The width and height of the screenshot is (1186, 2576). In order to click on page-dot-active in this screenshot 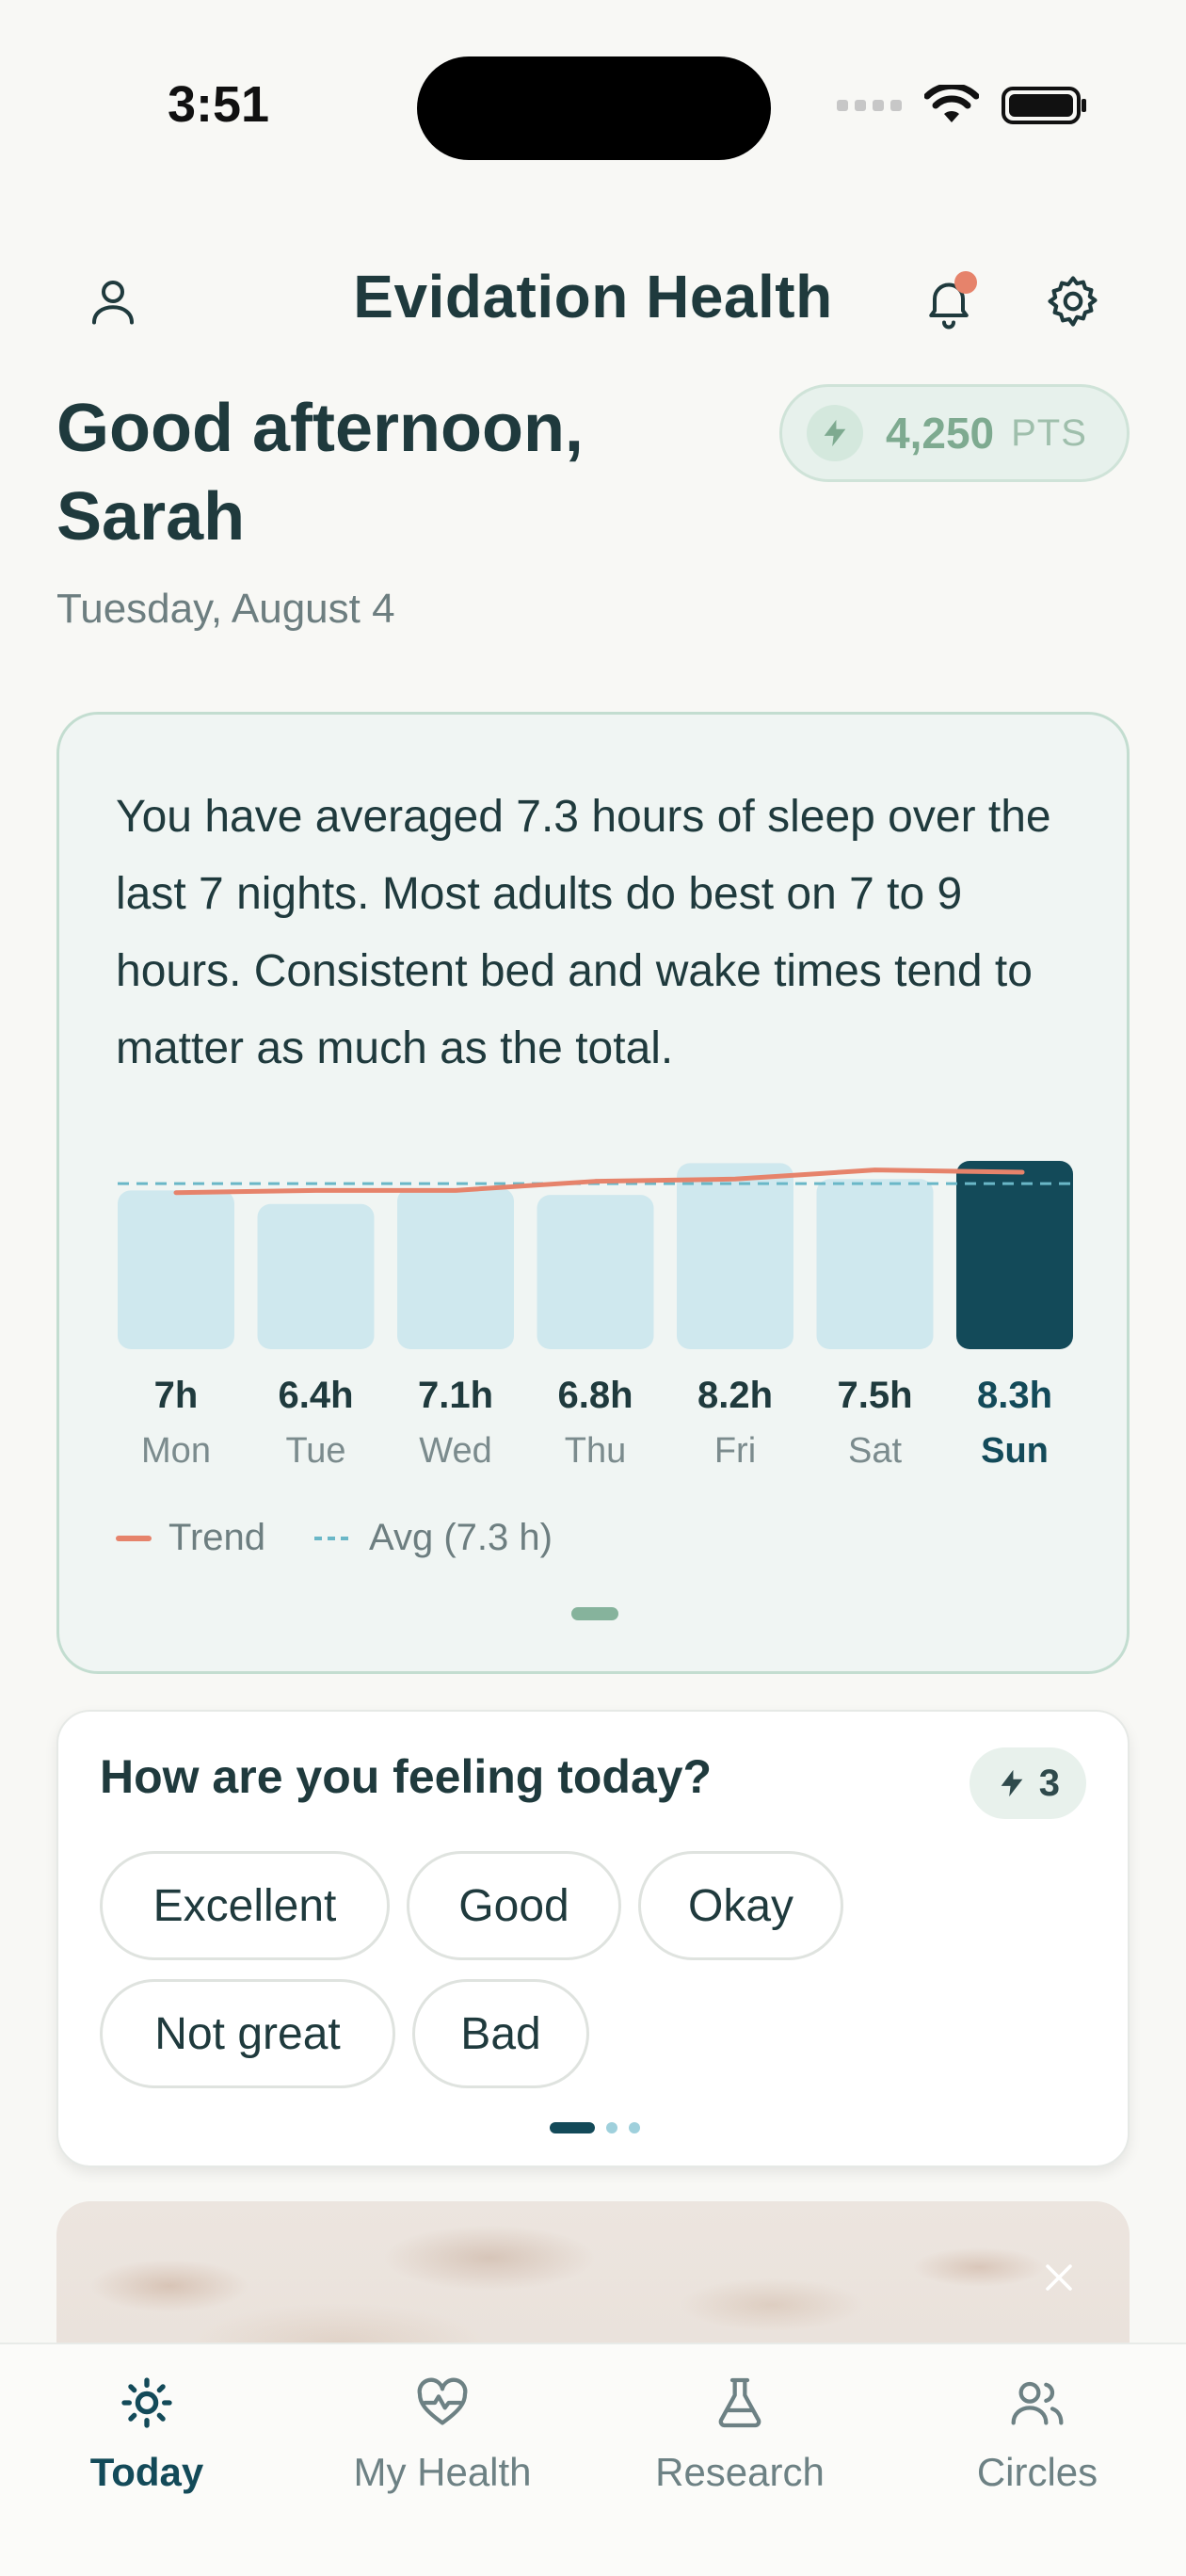, I will do `click(572, 2127)`.